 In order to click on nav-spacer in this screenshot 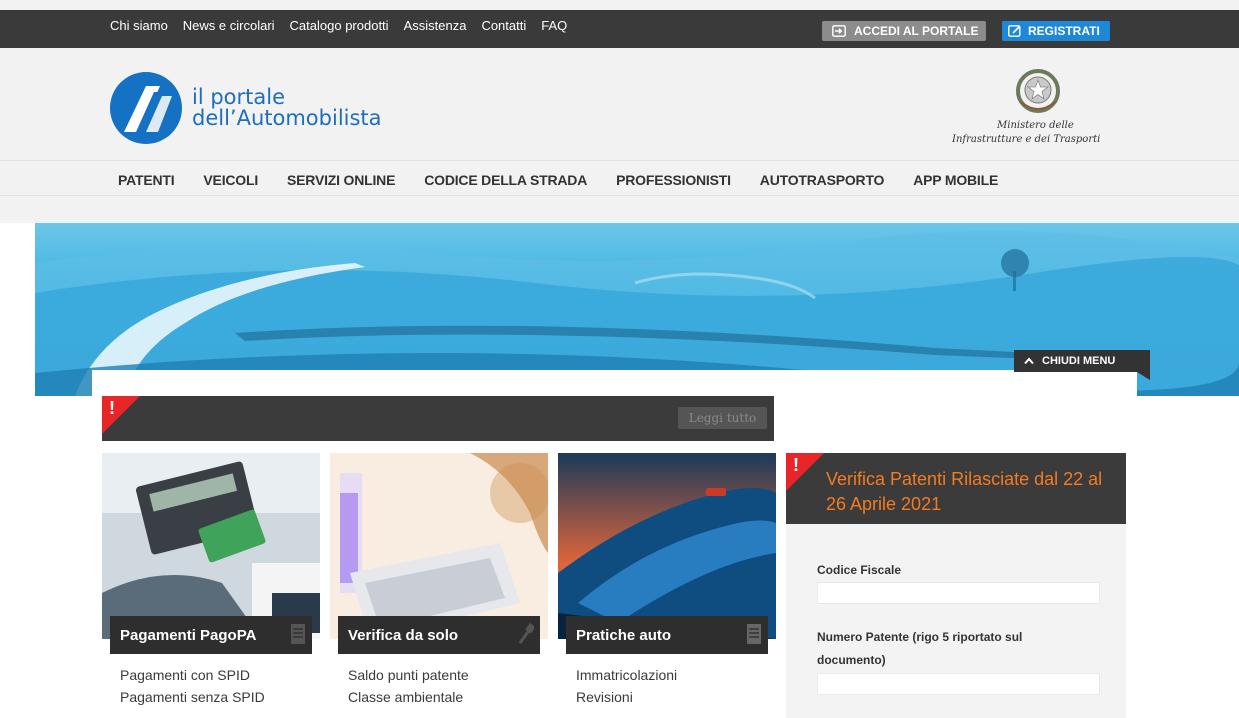, I will do `click(619, 209)`.